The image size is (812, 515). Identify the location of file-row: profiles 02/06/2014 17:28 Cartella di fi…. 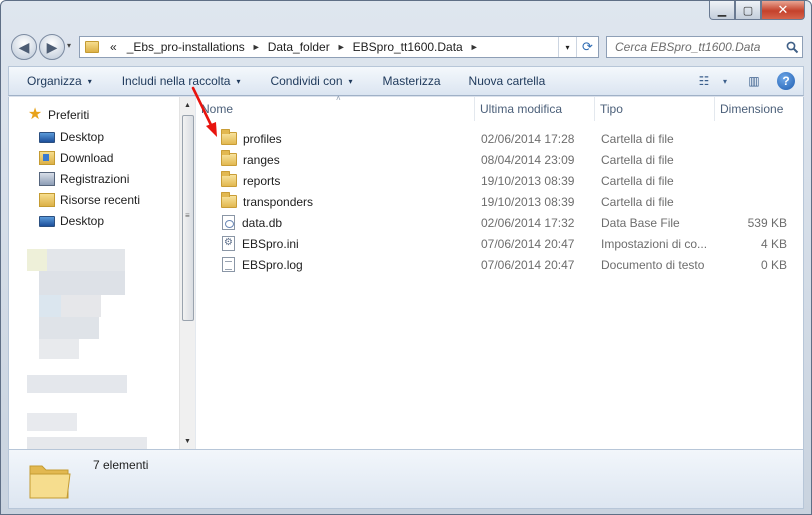
(496, 138).